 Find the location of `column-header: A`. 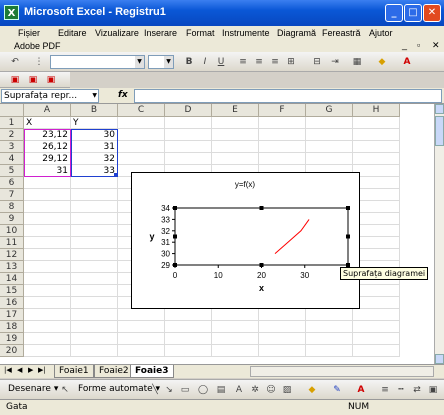

column-header: A is located at coordinates (47, 110).